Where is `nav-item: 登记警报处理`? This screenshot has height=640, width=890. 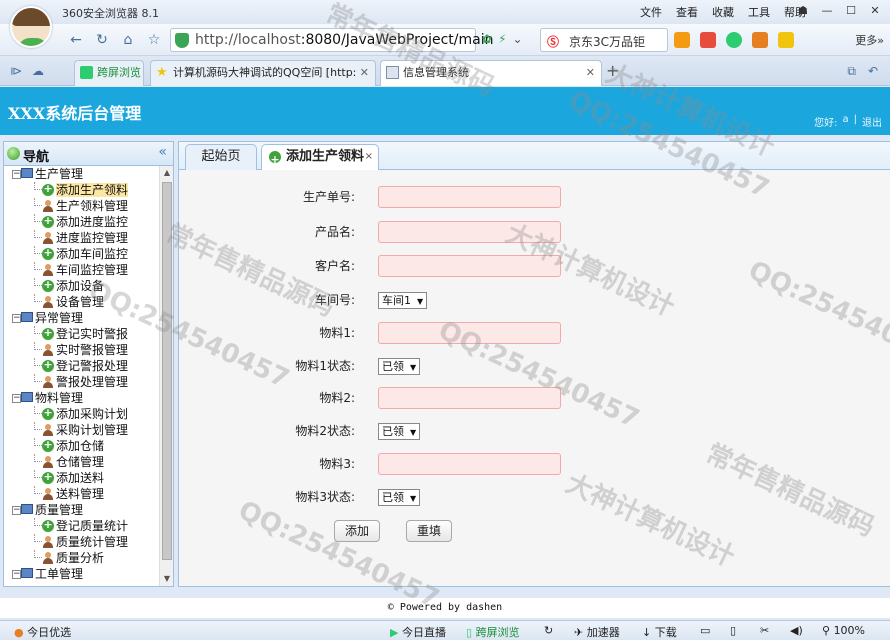
nav-item: 登记警报处理 is located at coordinates (81, 365).